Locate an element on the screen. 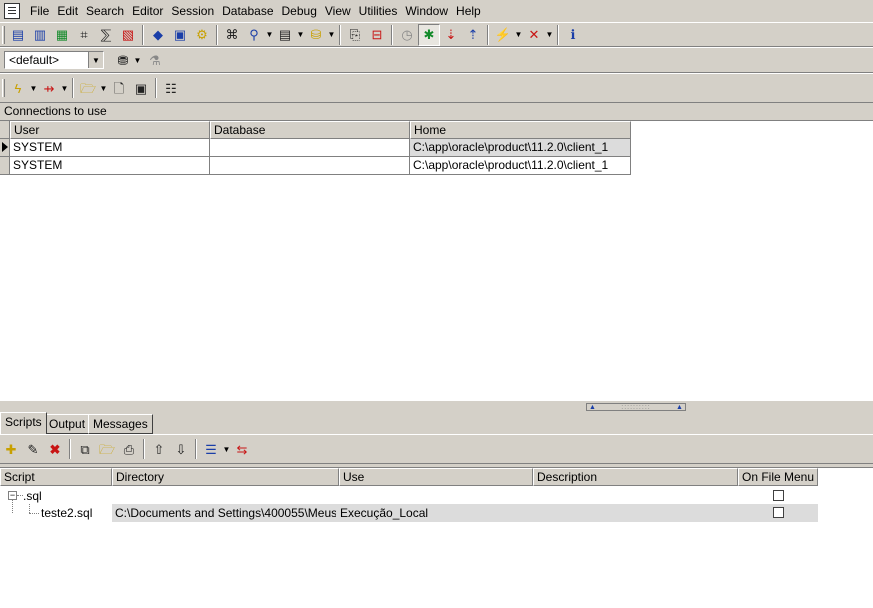 The width and height of the screenshot is (873, 608). export-icon: ⛁ is located at coordinates (316, 35).